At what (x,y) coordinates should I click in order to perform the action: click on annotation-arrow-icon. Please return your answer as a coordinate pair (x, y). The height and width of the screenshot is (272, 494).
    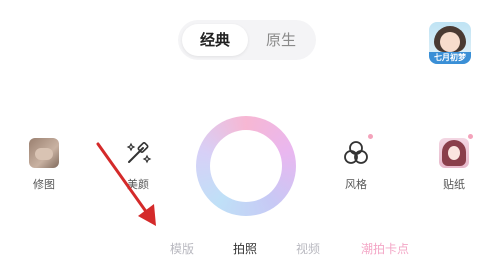
    Looking at the image, I should click on (126, 184).